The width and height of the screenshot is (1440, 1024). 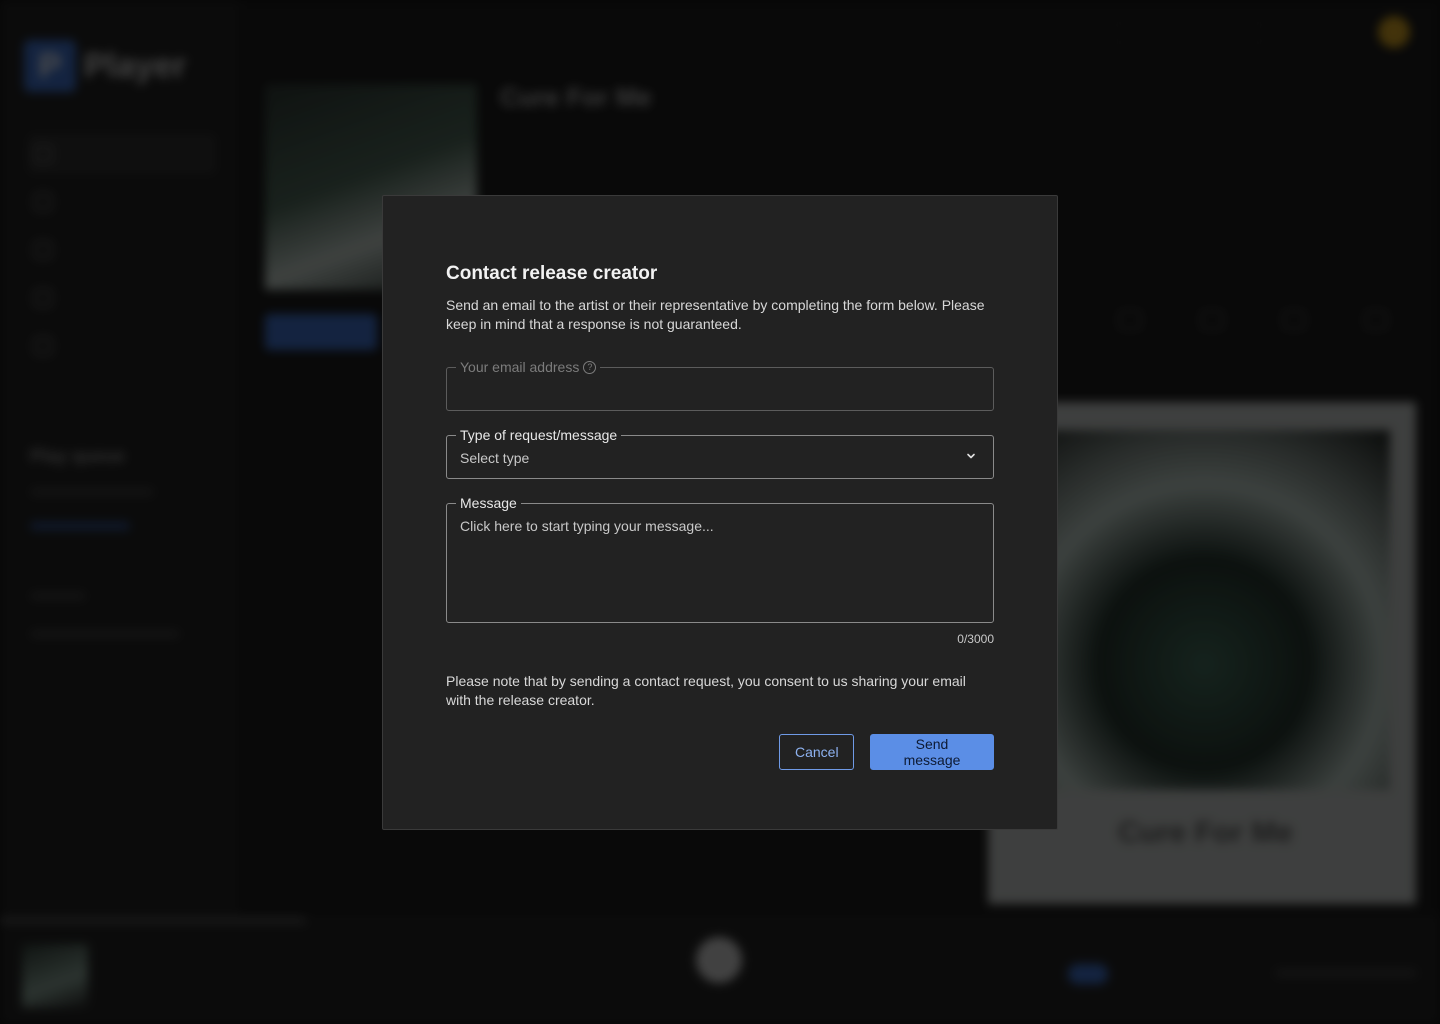 I want to click on send-message-button: Send message, so click(x=932, y=752).